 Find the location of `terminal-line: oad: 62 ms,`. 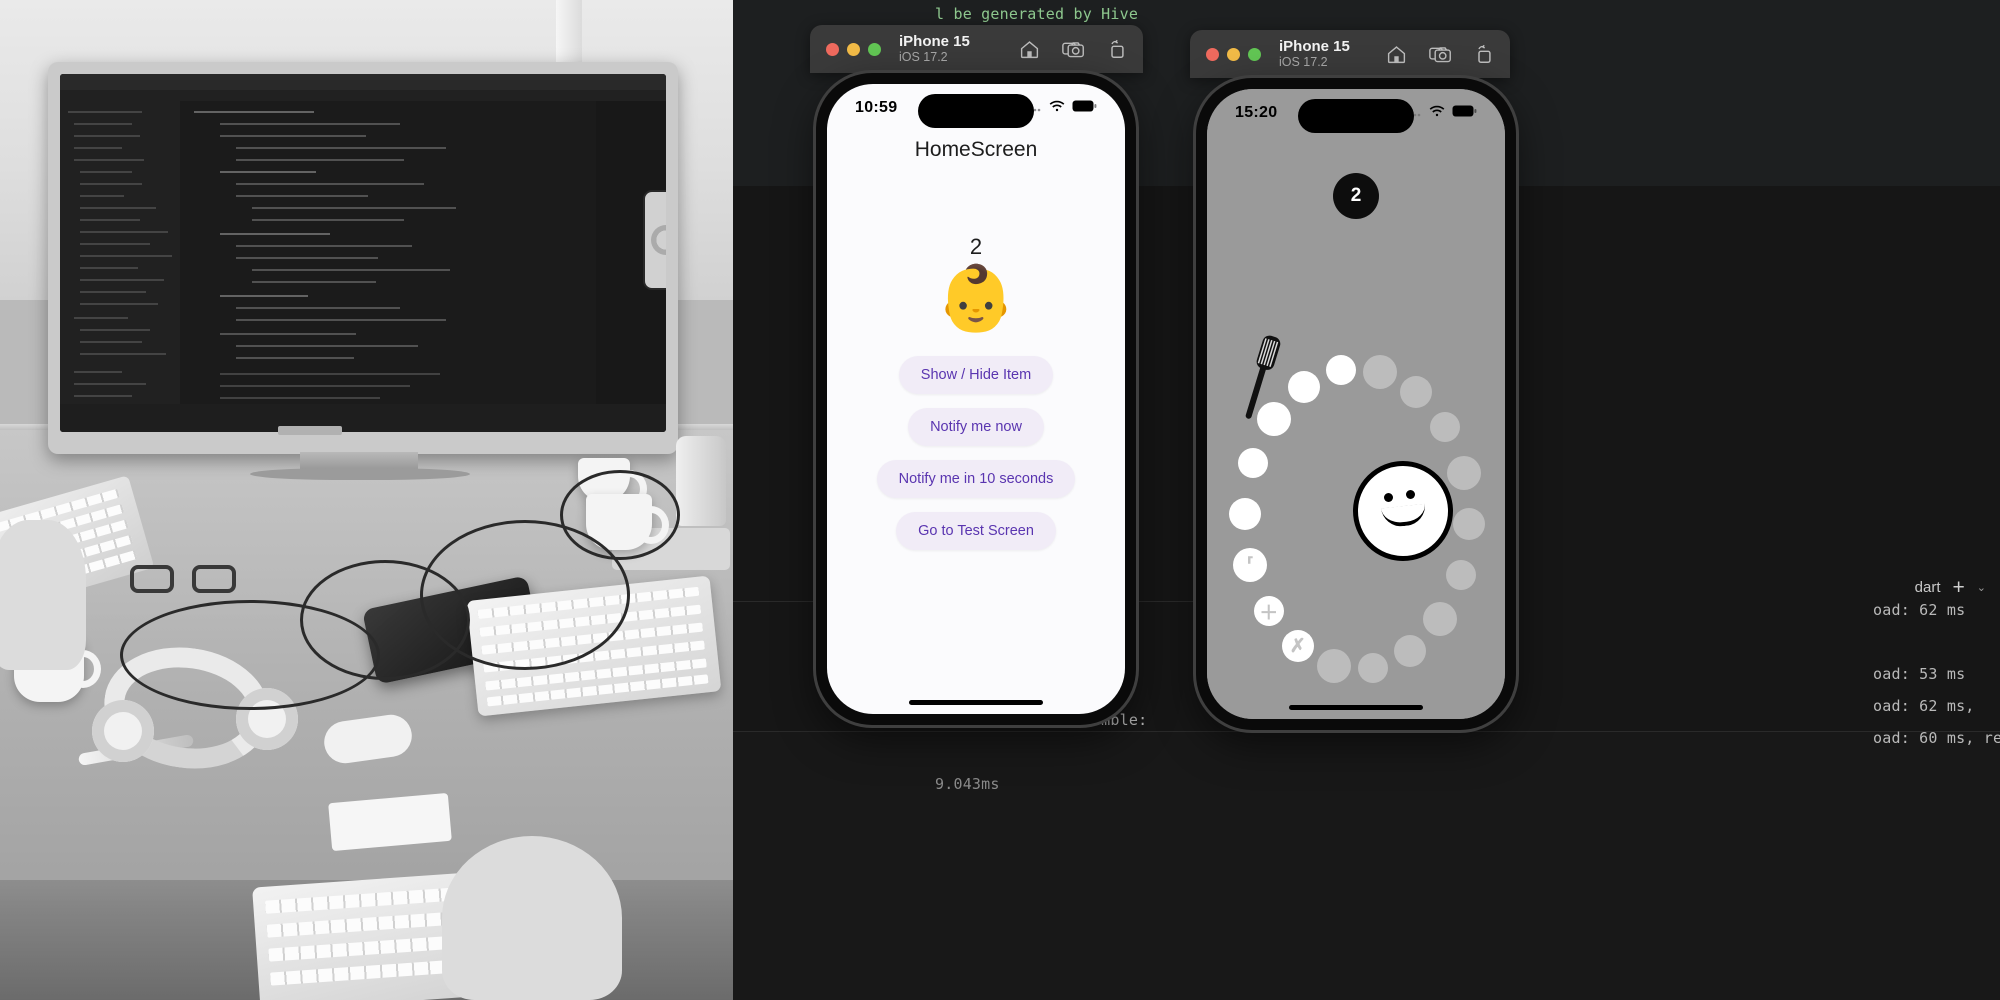

terminal-line: oad: 62 ms, is located at coordinates (1924, 706).